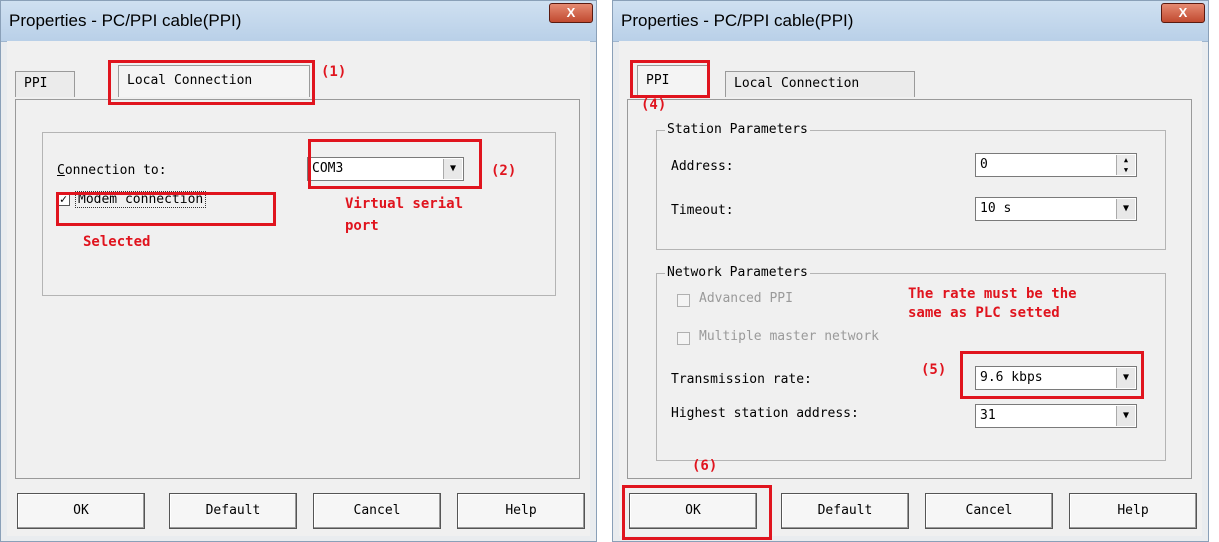  I want to click on highlight-ppi-tab, so click(670, 79).